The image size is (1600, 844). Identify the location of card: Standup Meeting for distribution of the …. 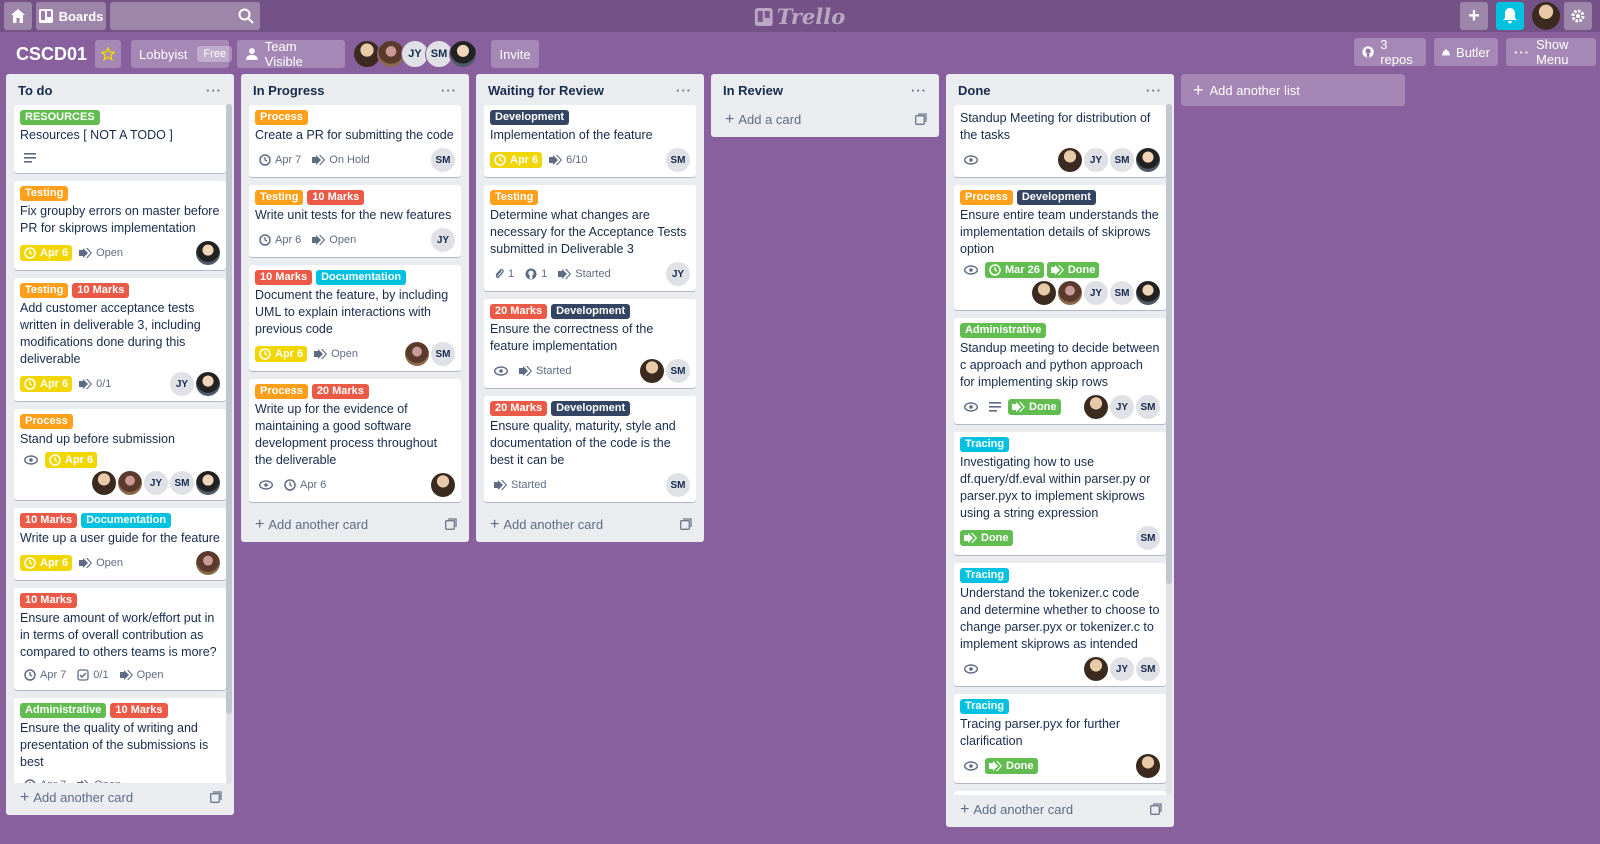
(1060, 141).